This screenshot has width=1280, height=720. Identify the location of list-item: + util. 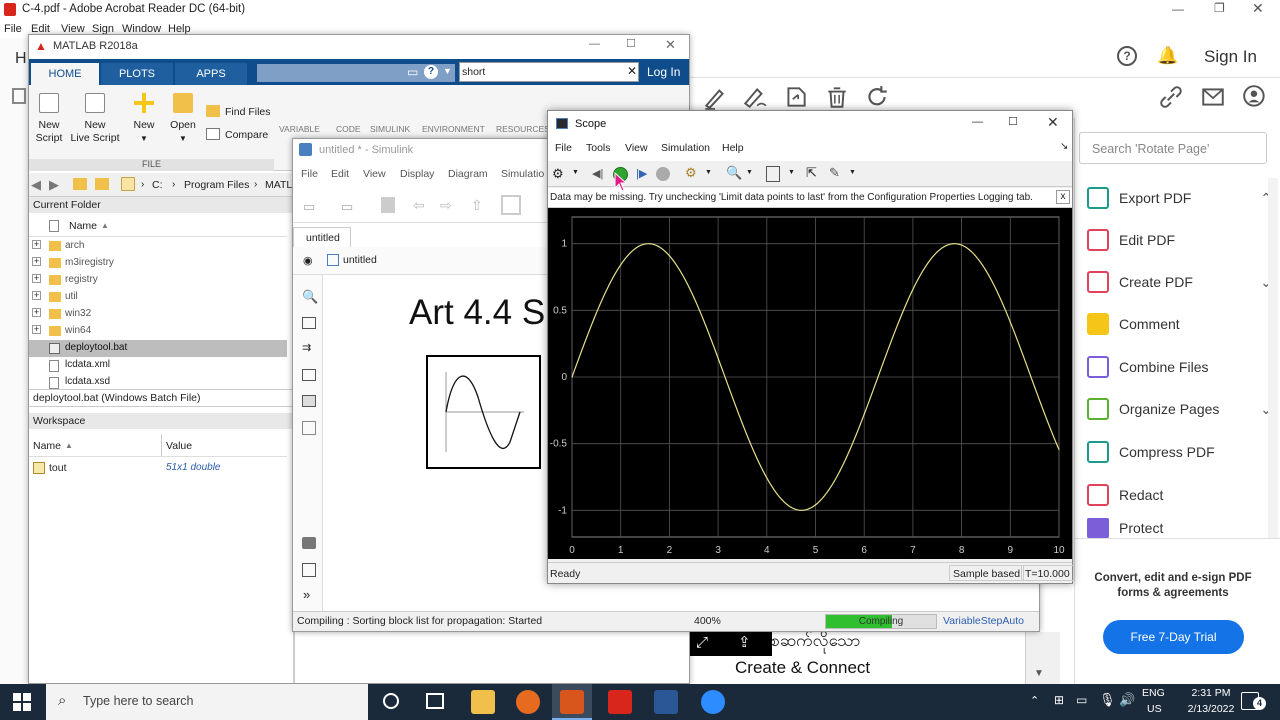
(158, 297).